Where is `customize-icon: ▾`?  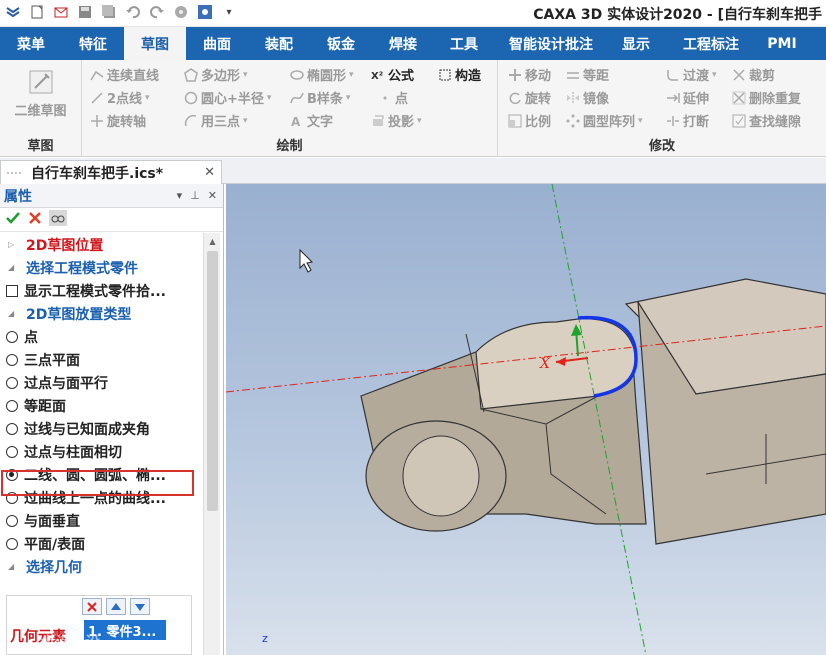
customize-icon: ▾ is located at coordinates (229, 12).